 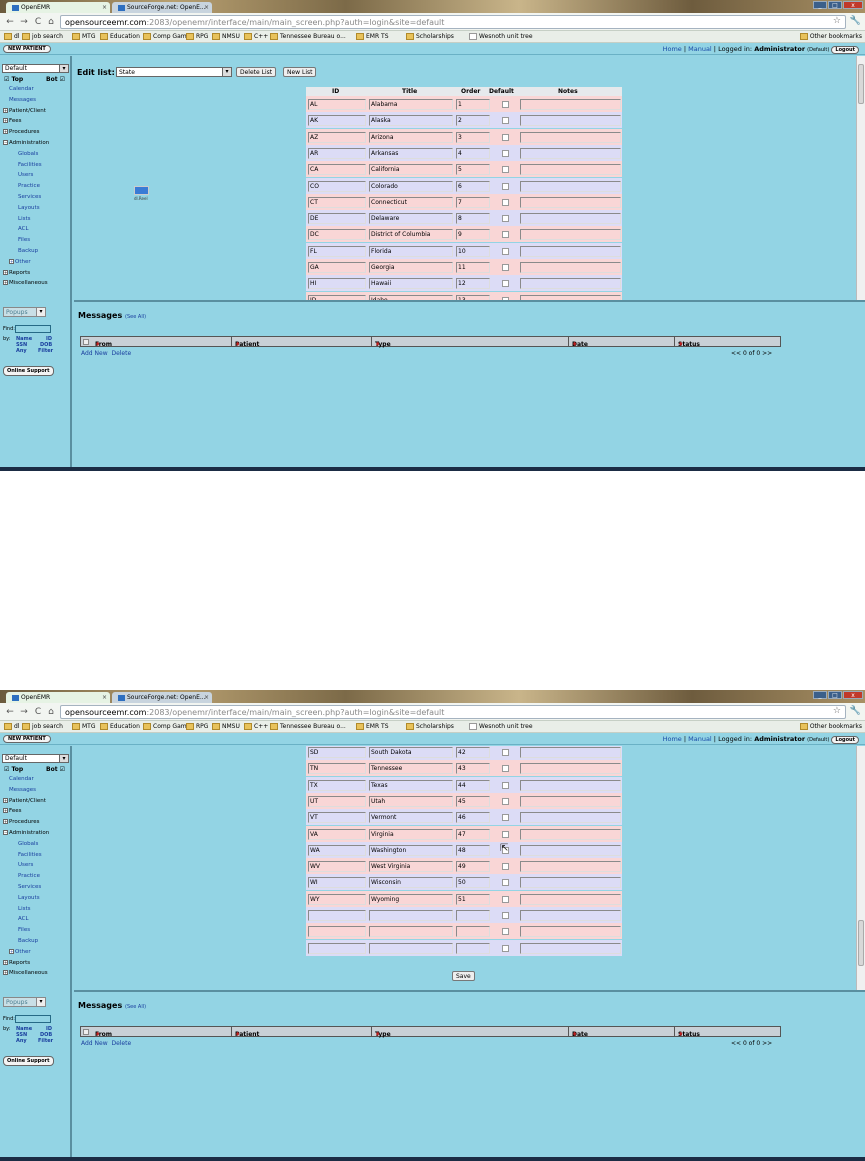 I want to click on order-input: 11, so click(x=473, y=267).